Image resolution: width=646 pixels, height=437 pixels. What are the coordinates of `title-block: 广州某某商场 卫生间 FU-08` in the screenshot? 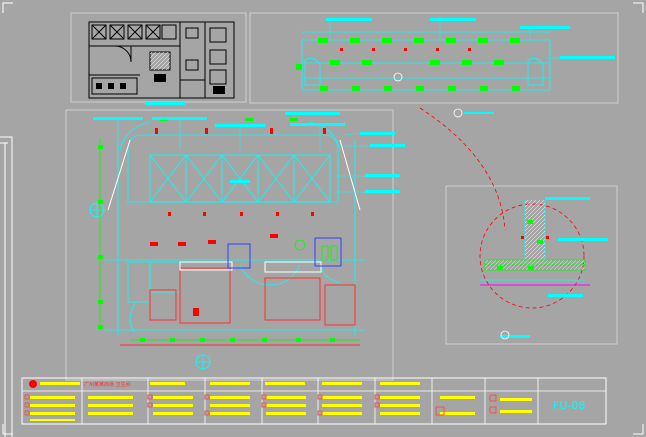 It's located at (314, 401).